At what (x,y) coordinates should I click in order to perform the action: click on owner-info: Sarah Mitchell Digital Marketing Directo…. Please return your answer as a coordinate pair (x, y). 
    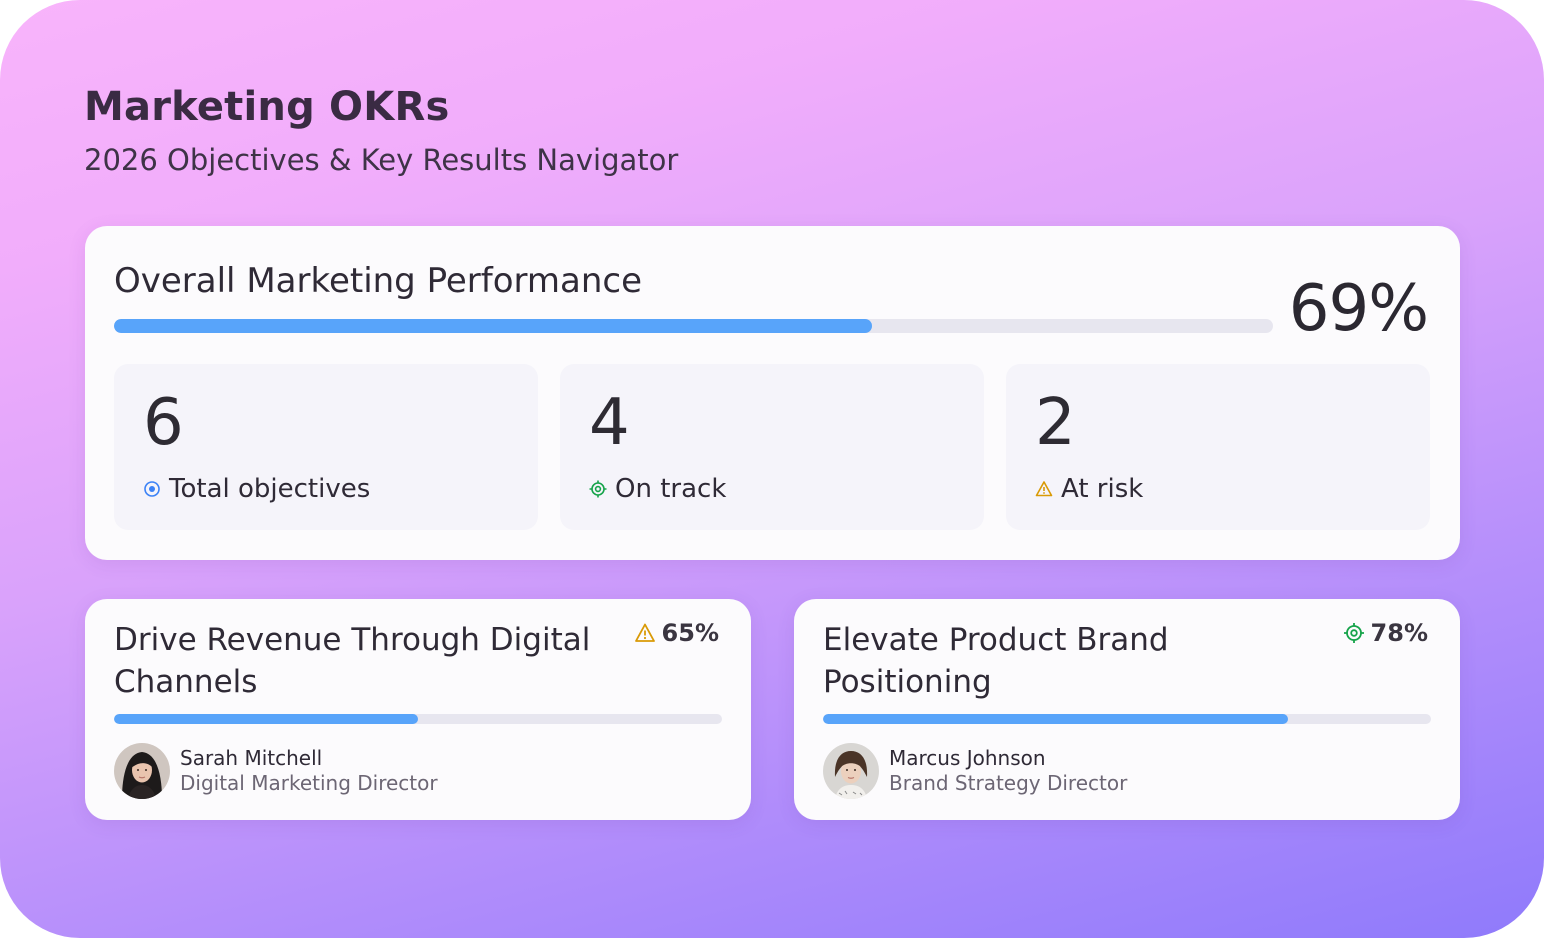
    Looking at the image, I should click on (309, 771).